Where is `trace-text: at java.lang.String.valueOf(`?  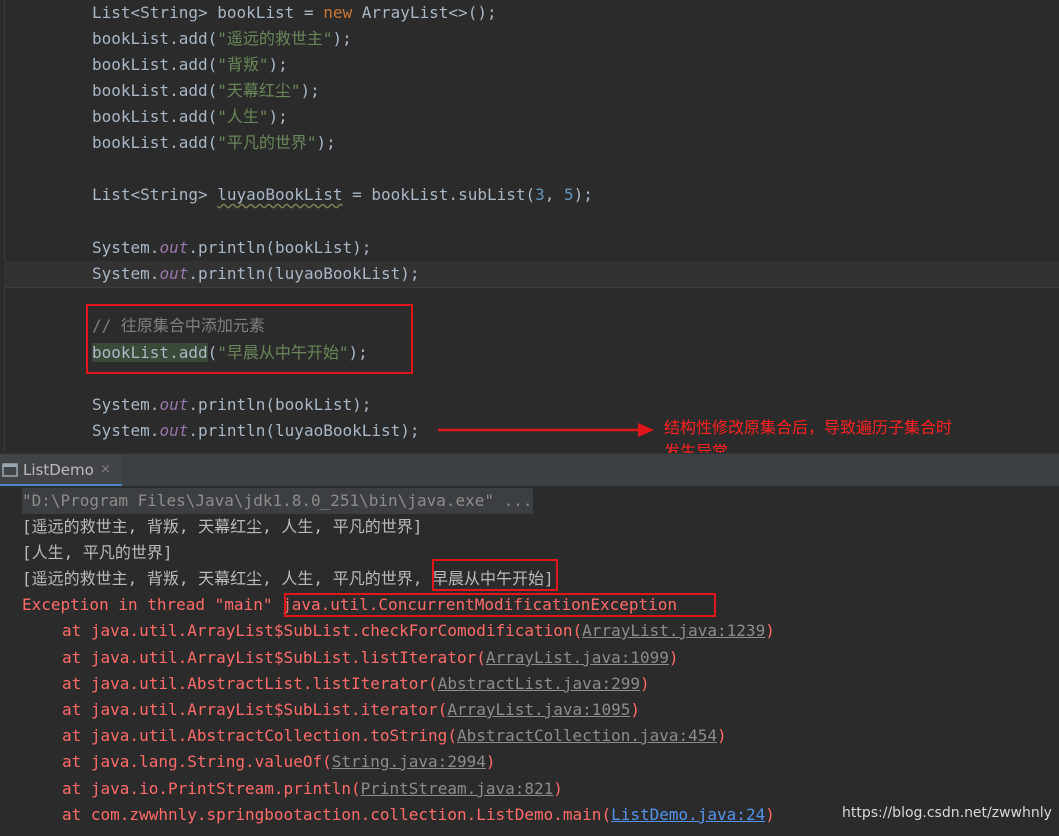
trace-text: at java.lang.String.valueOf( is located at coordinates (197, 761).